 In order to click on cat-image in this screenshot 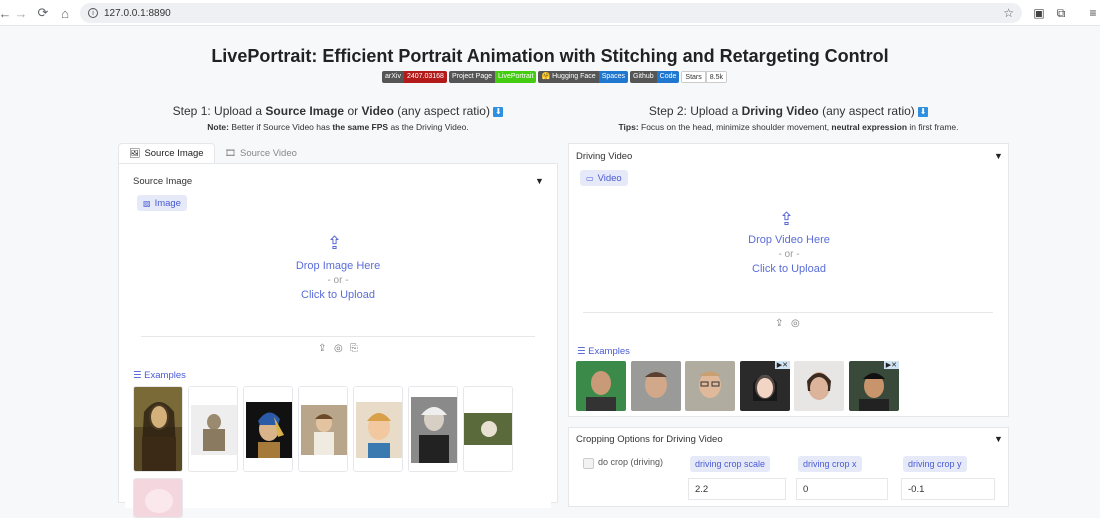, I will do `click(158, 498)`.